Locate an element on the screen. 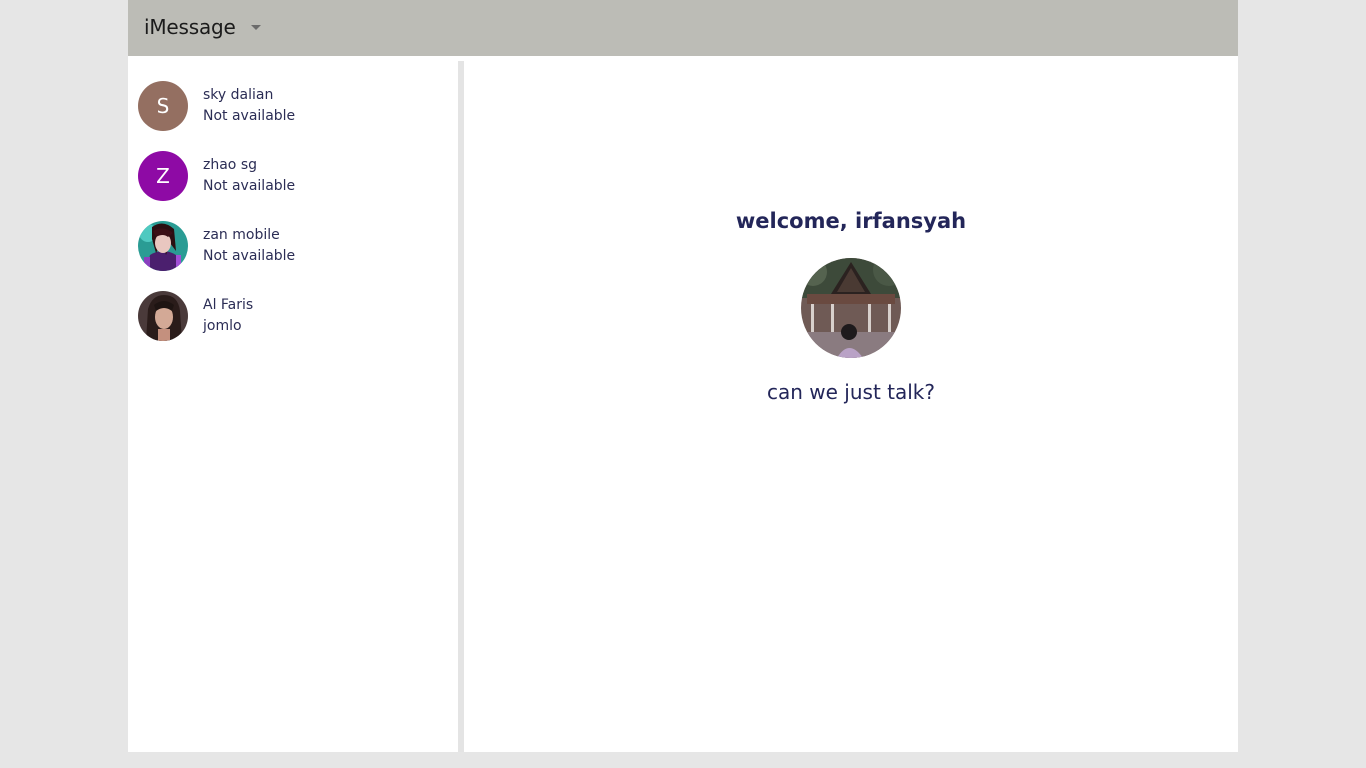 The width and height of the screenshot is (1366, 768). gazebo-photo-icon is located at coordinates (851, 308).